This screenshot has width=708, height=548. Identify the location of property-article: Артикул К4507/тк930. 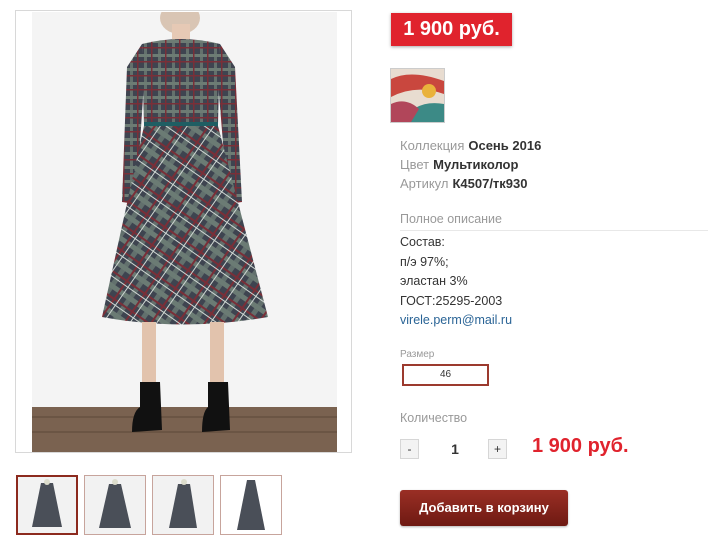
(470, 183).